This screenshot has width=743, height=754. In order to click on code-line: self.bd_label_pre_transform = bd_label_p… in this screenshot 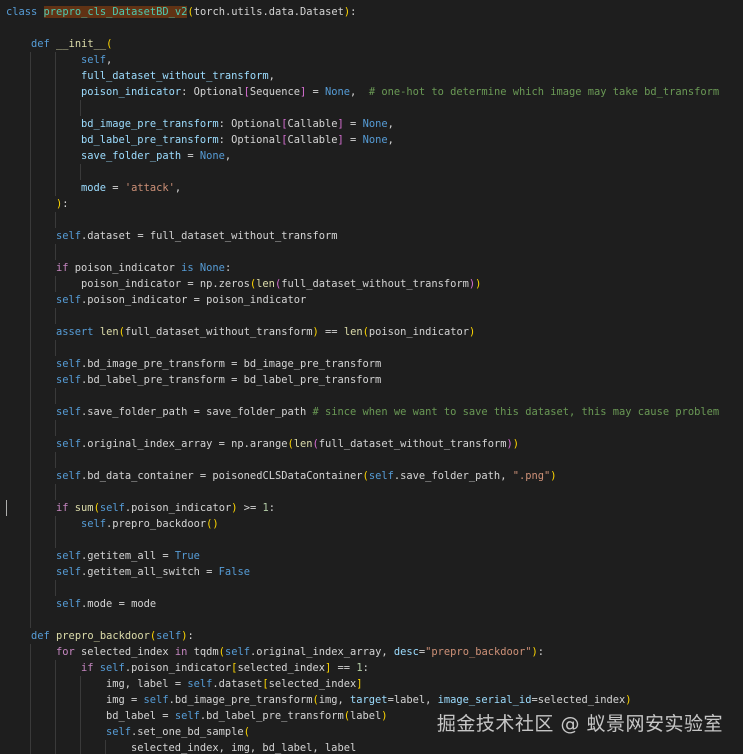, I will do `click(374, 380)`.